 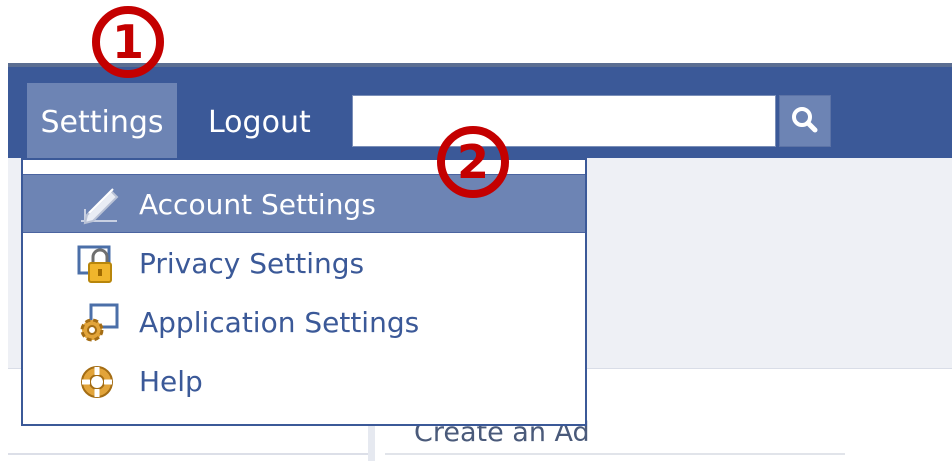 I want to click on search-button, so click(x=805, y=121).